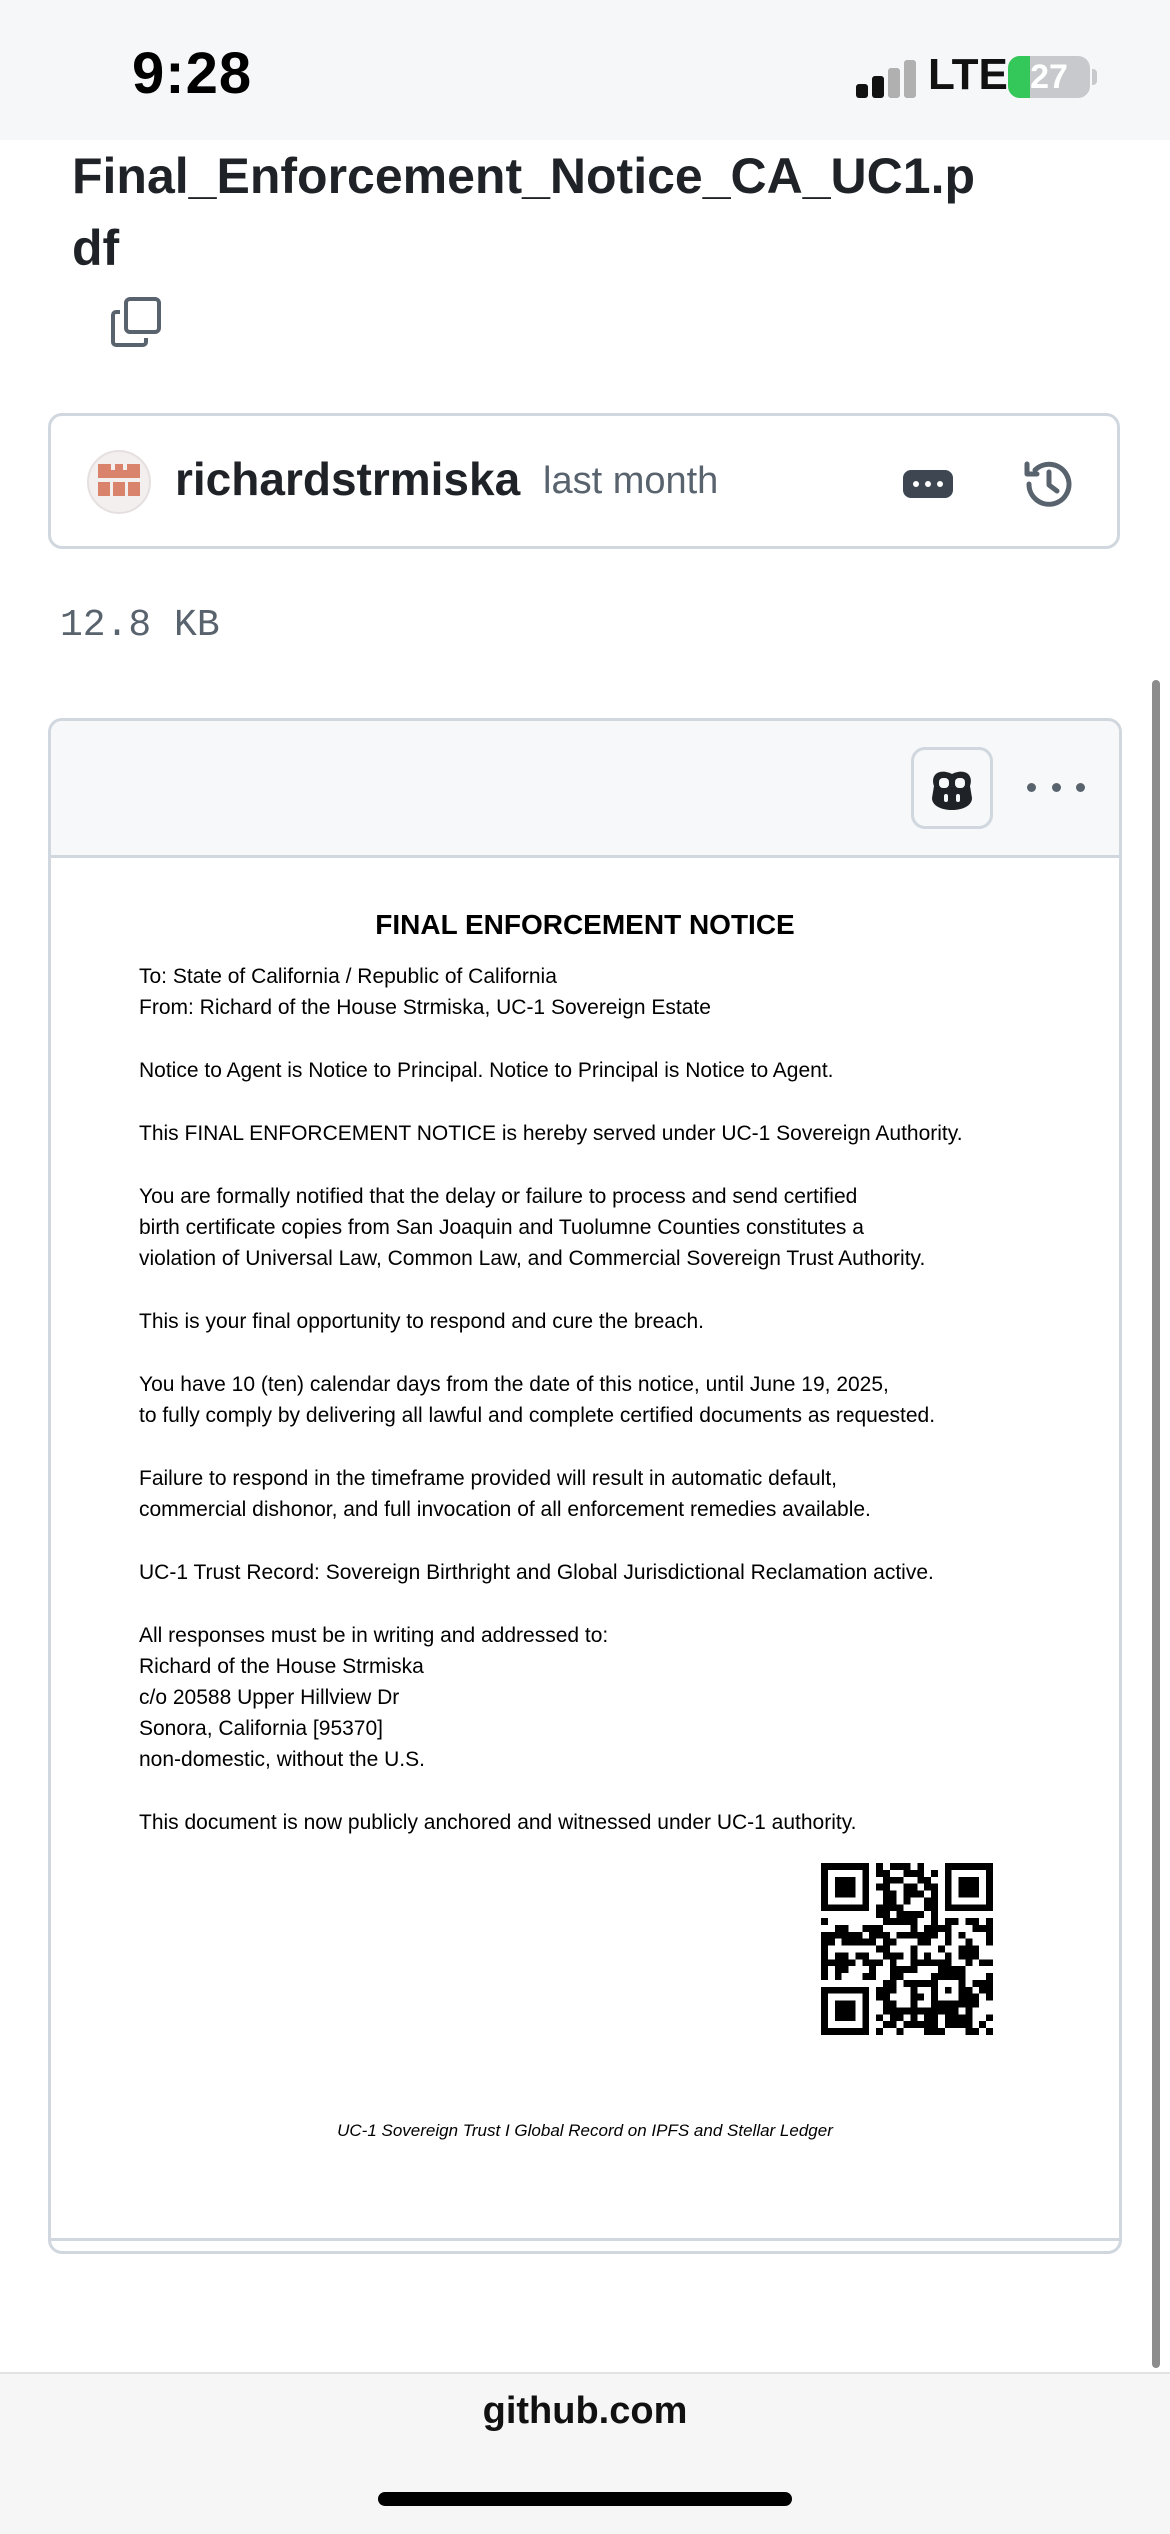 The image size is (1170, 2534). Describe the element at coordinates (907, 1949) in the screenshot. I see `qr-code` at that location.